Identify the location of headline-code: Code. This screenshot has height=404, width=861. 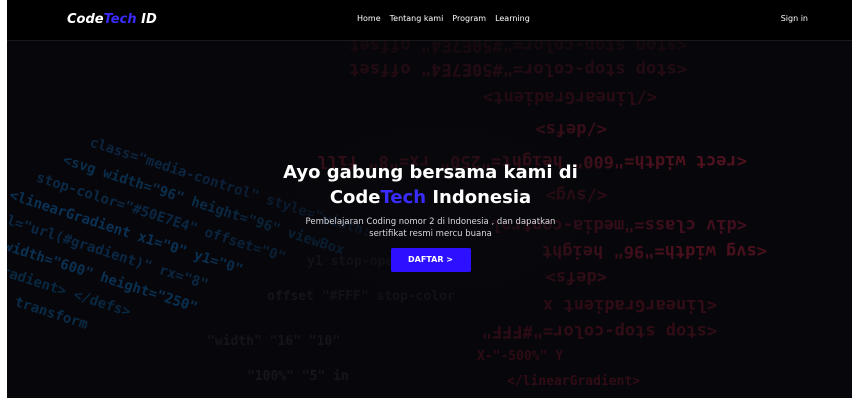
(355, 197).